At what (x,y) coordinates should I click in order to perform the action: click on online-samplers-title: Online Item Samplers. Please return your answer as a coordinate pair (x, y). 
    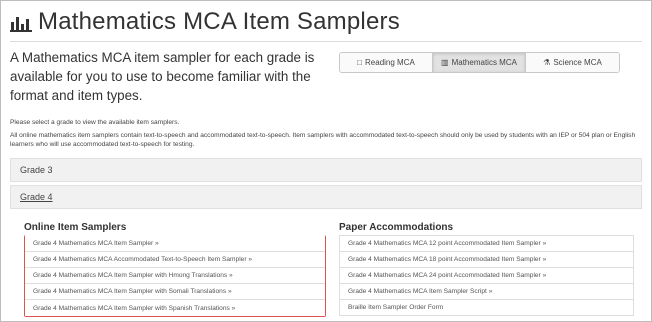
    Looking at the image, I should click on (75, 227).